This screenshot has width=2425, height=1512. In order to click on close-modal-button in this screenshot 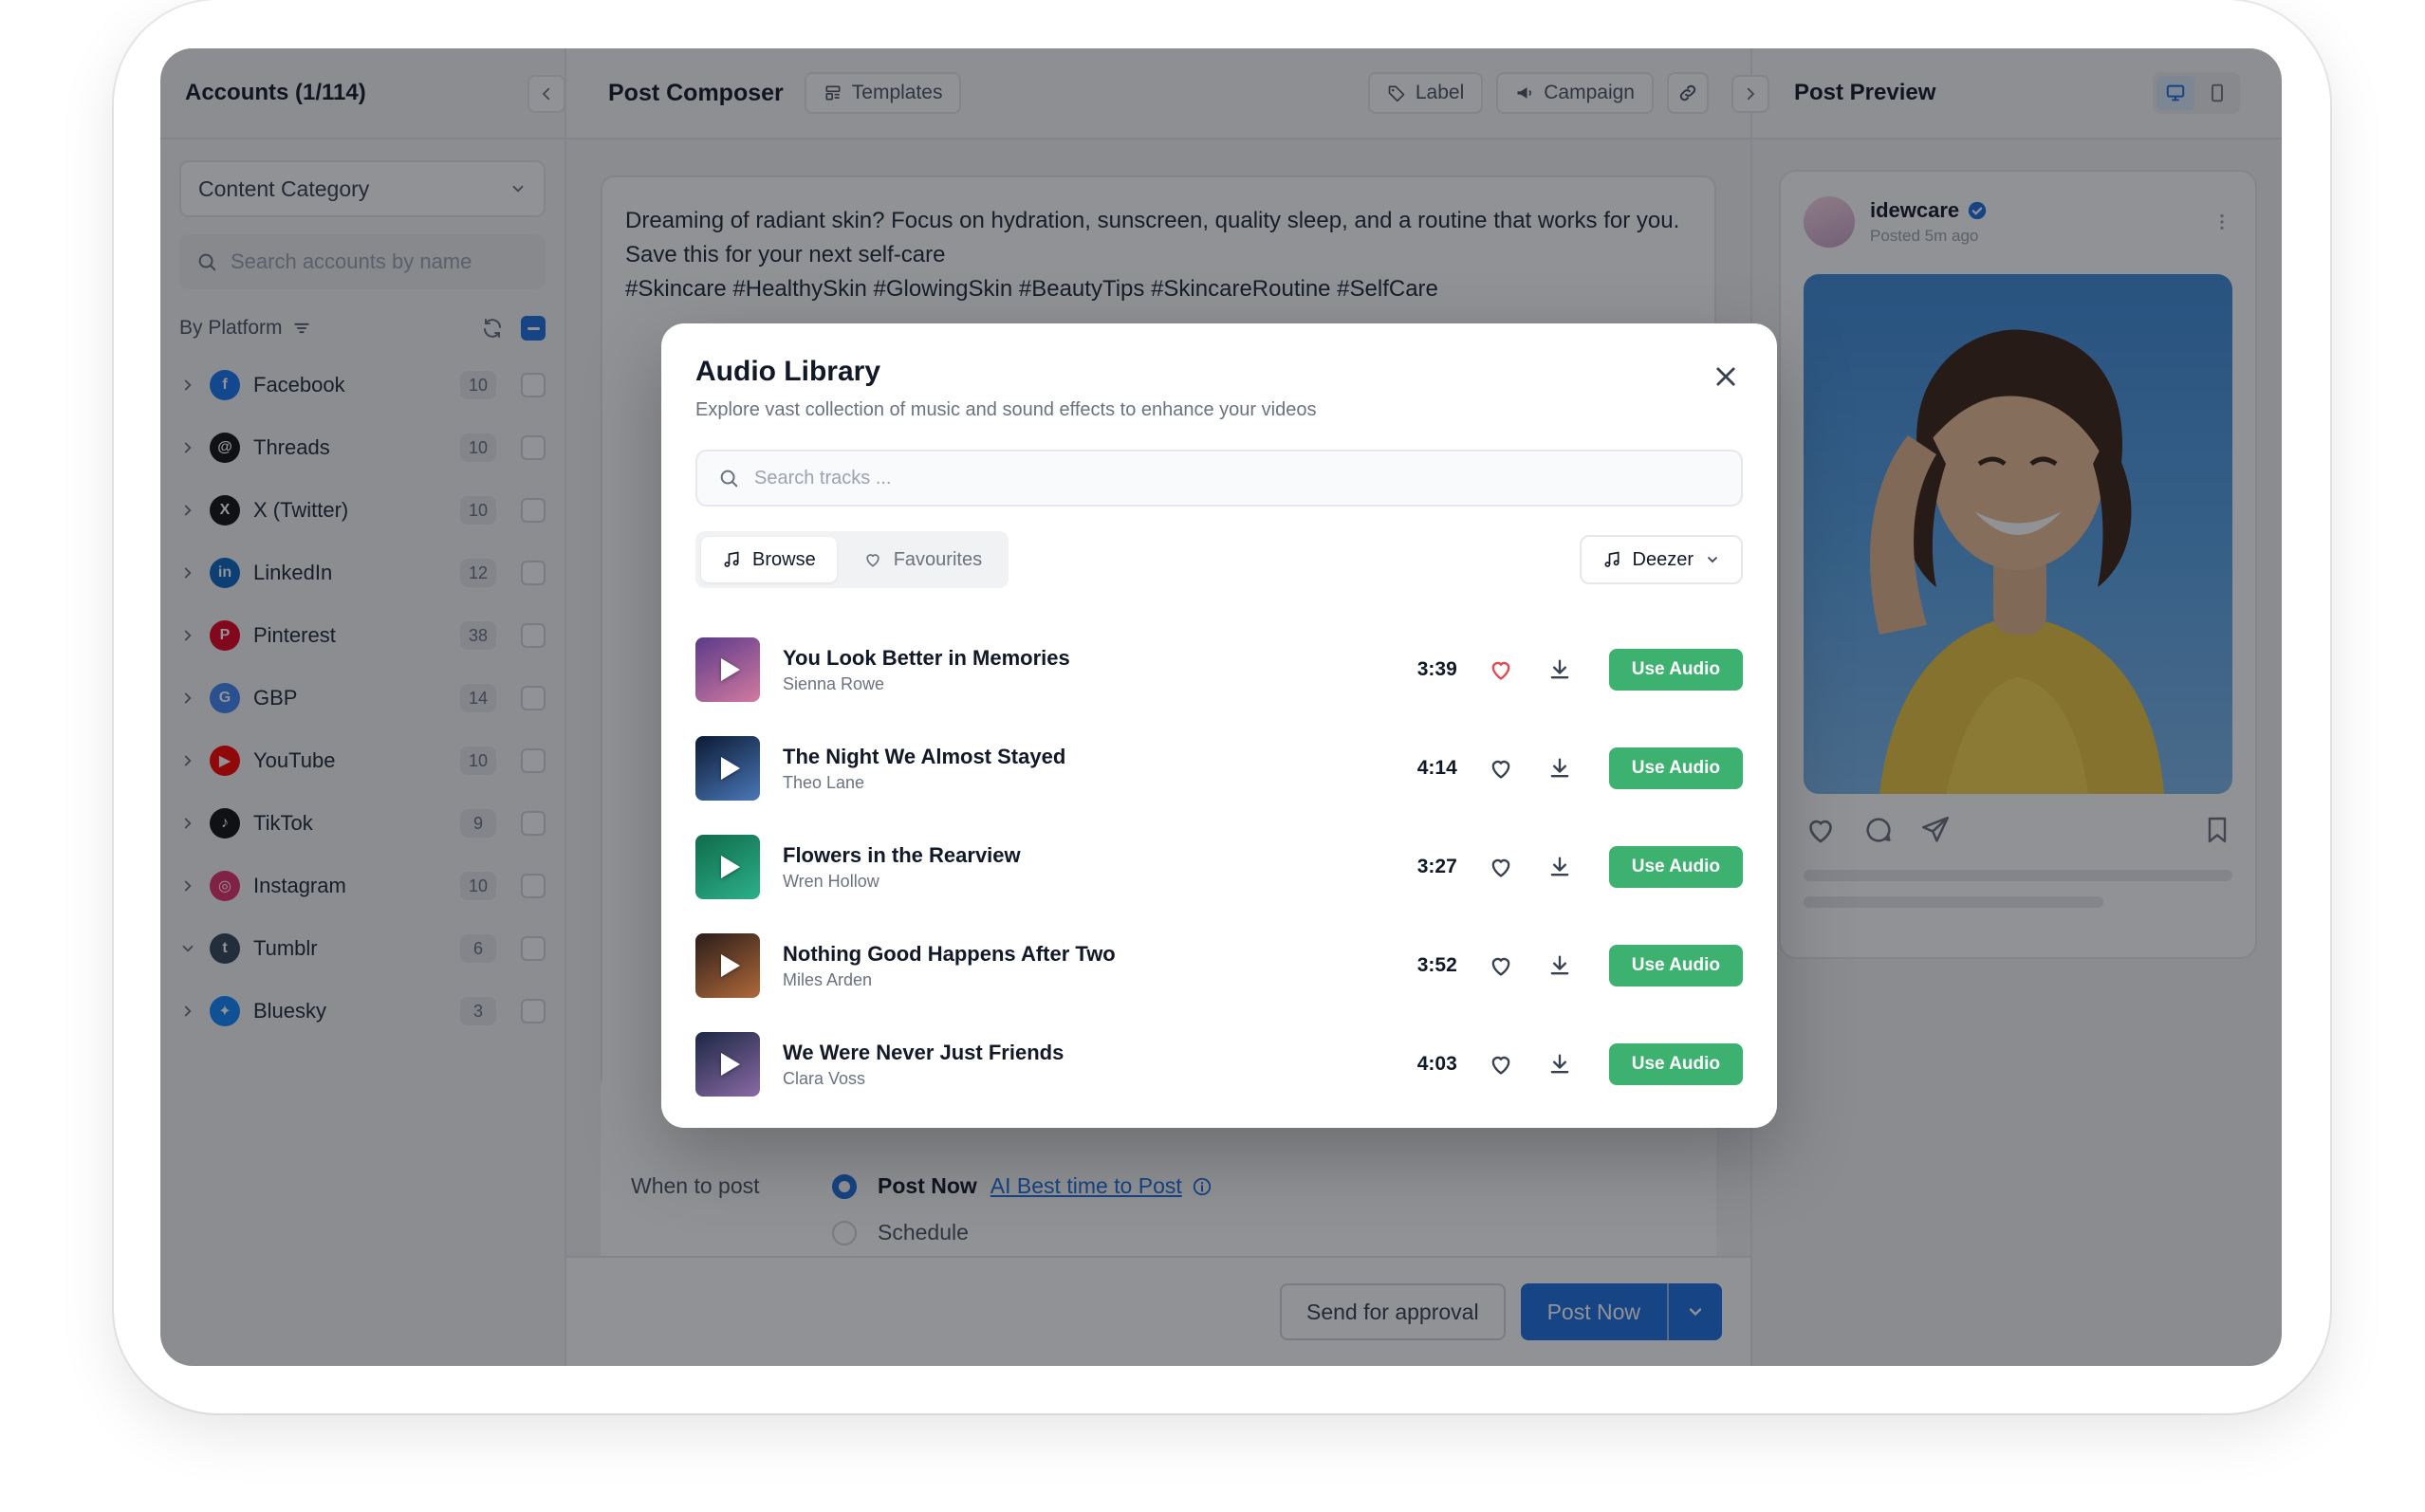, I will do `click(1726, 377)`.